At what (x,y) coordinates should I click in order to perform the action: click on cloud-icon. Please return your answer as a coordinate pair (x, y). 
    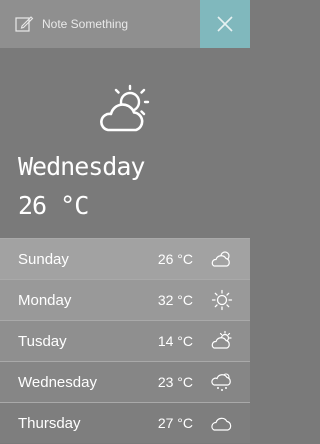
    Looking at the image, I should click on (221, 424).